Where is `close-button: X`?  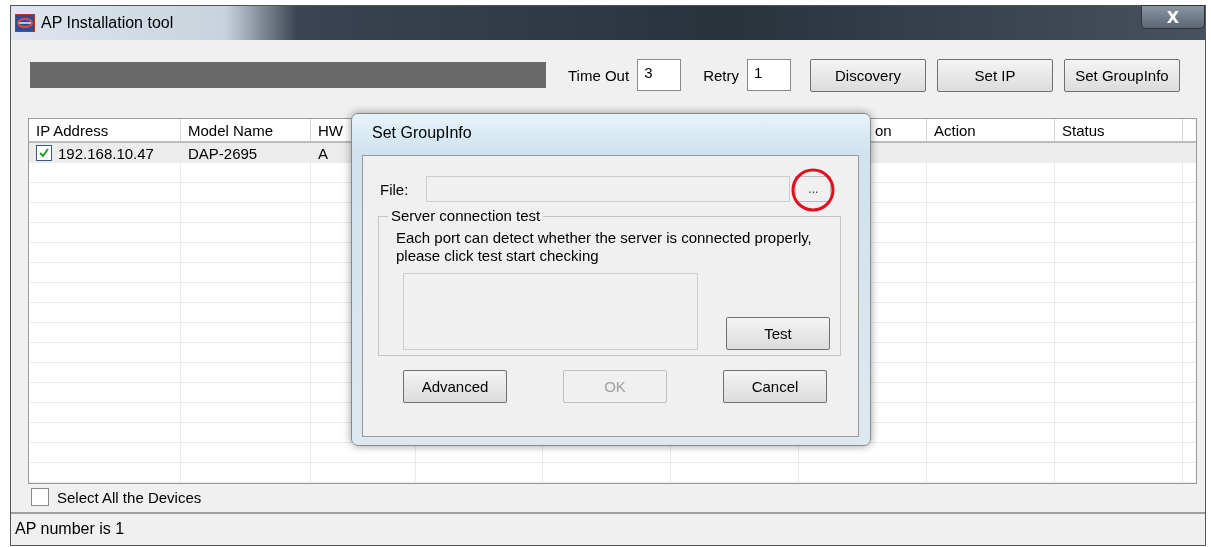
close-button: X is located at coordinates (1173, 17).